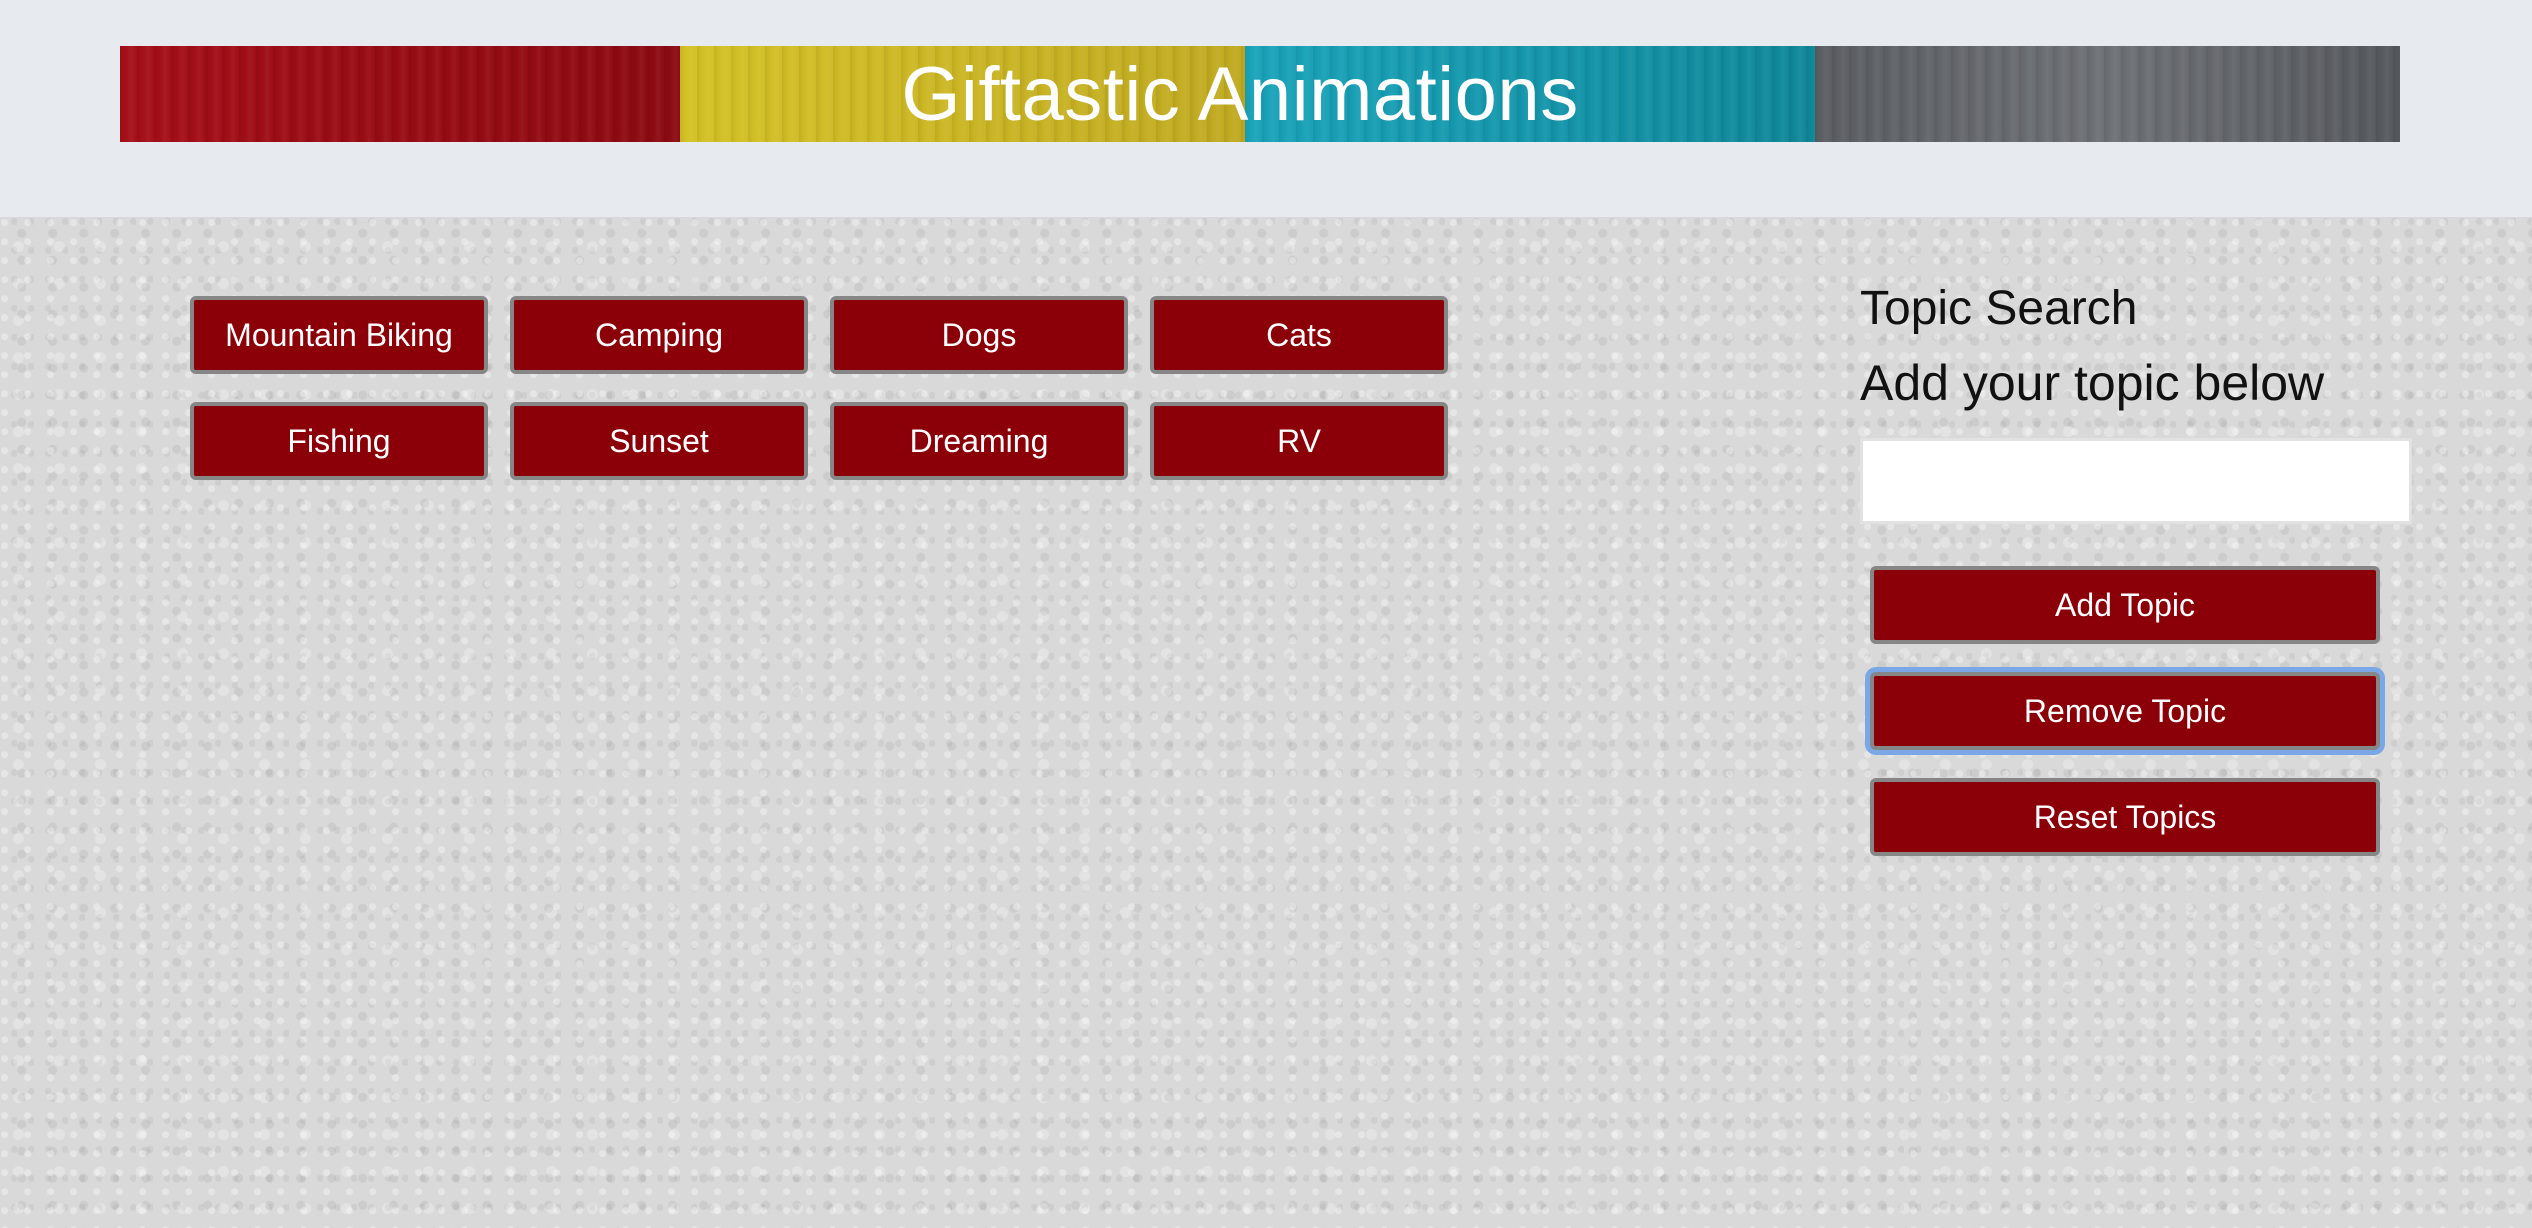 This screenshot has height=1228, width=2532. I want to click on topic-button-dogs: Dogs, so click(979, 335).